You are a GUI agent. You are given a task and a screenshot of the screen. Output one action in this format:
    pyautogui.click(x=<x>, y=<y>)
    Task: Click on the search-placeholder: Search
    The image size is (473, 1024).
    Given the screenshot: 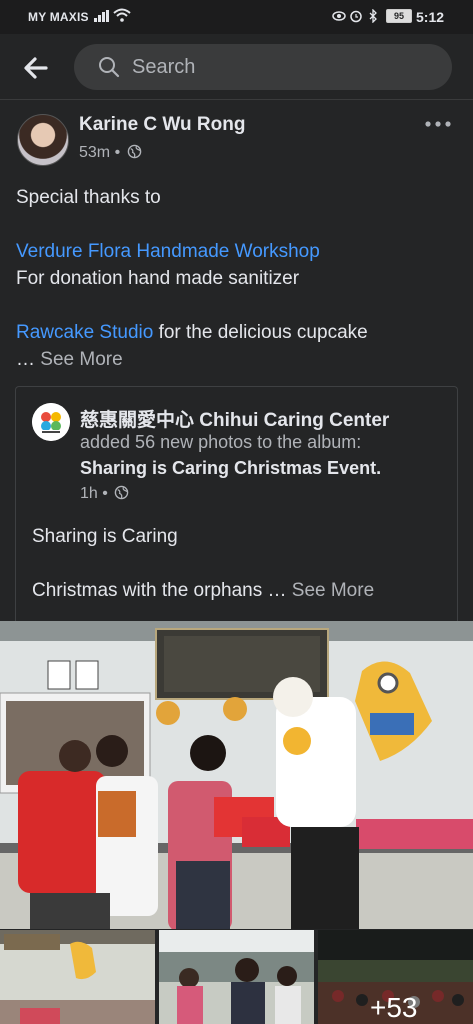 What is the action you would take?
    pyautogui.click(x=164, y=67)
    